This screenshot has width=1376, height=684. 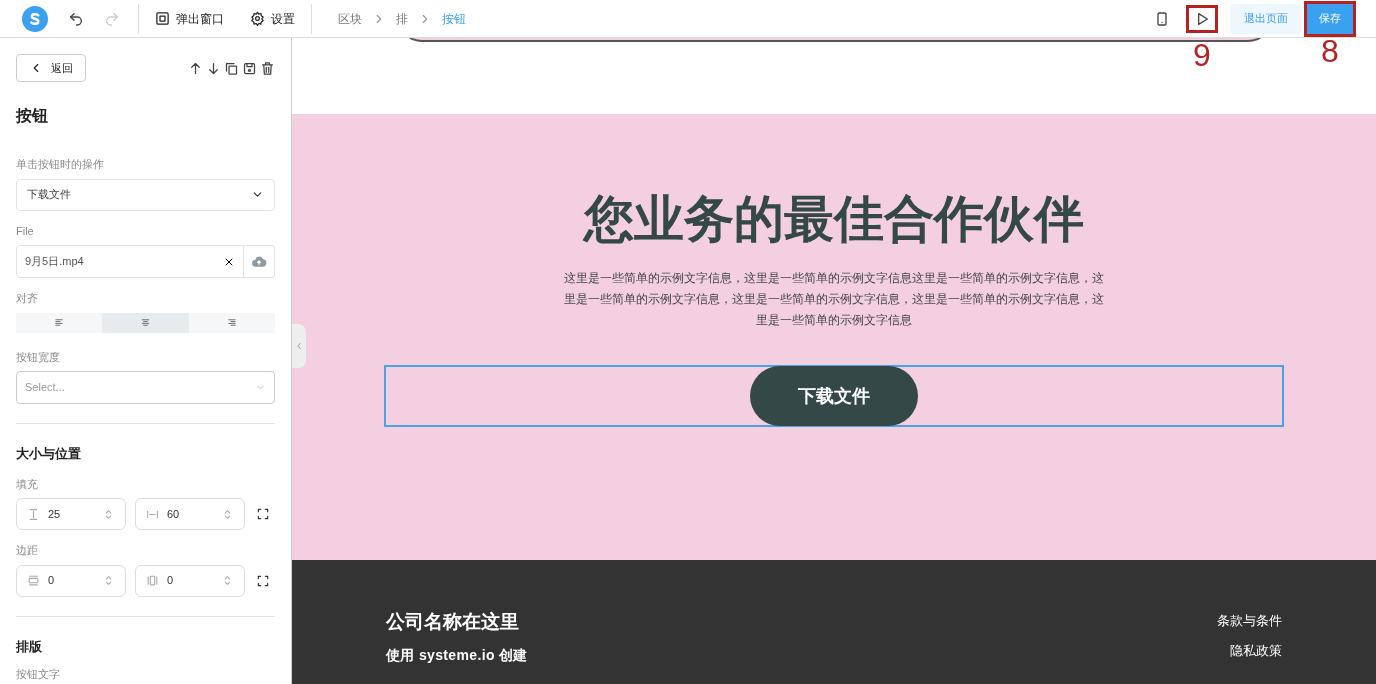 What do you see at coordinates (453, 622) in the screenshot?
I see `company-name: 公司名称在这里` at bounding box center [453, 622].